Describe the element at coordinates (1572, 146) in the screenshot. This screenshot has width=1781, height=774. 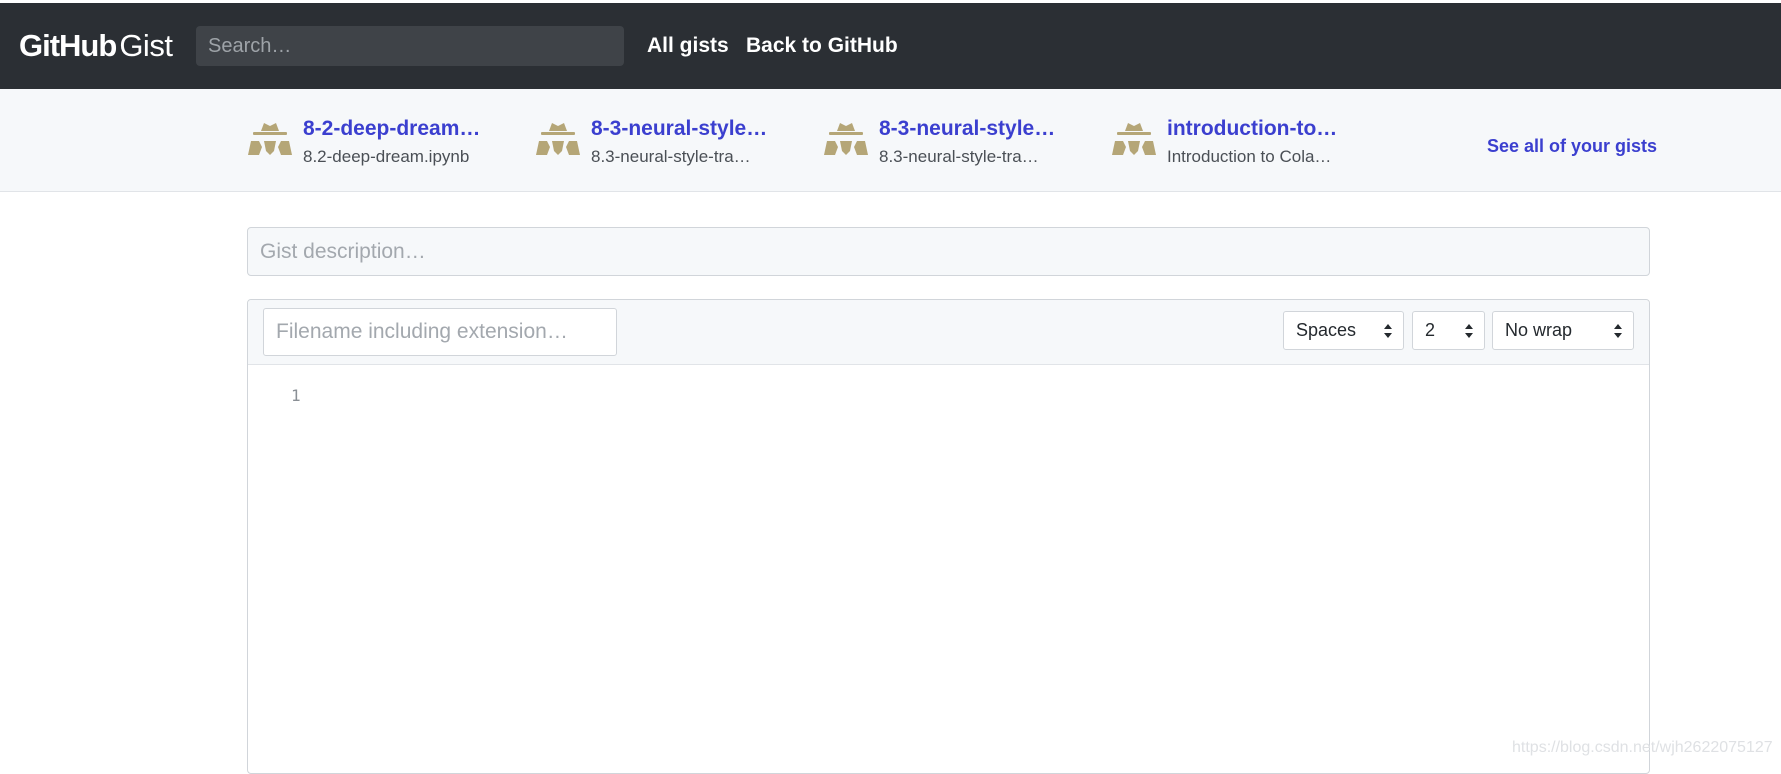
I see `see-all-gists-link: See all of your gists` at that location.